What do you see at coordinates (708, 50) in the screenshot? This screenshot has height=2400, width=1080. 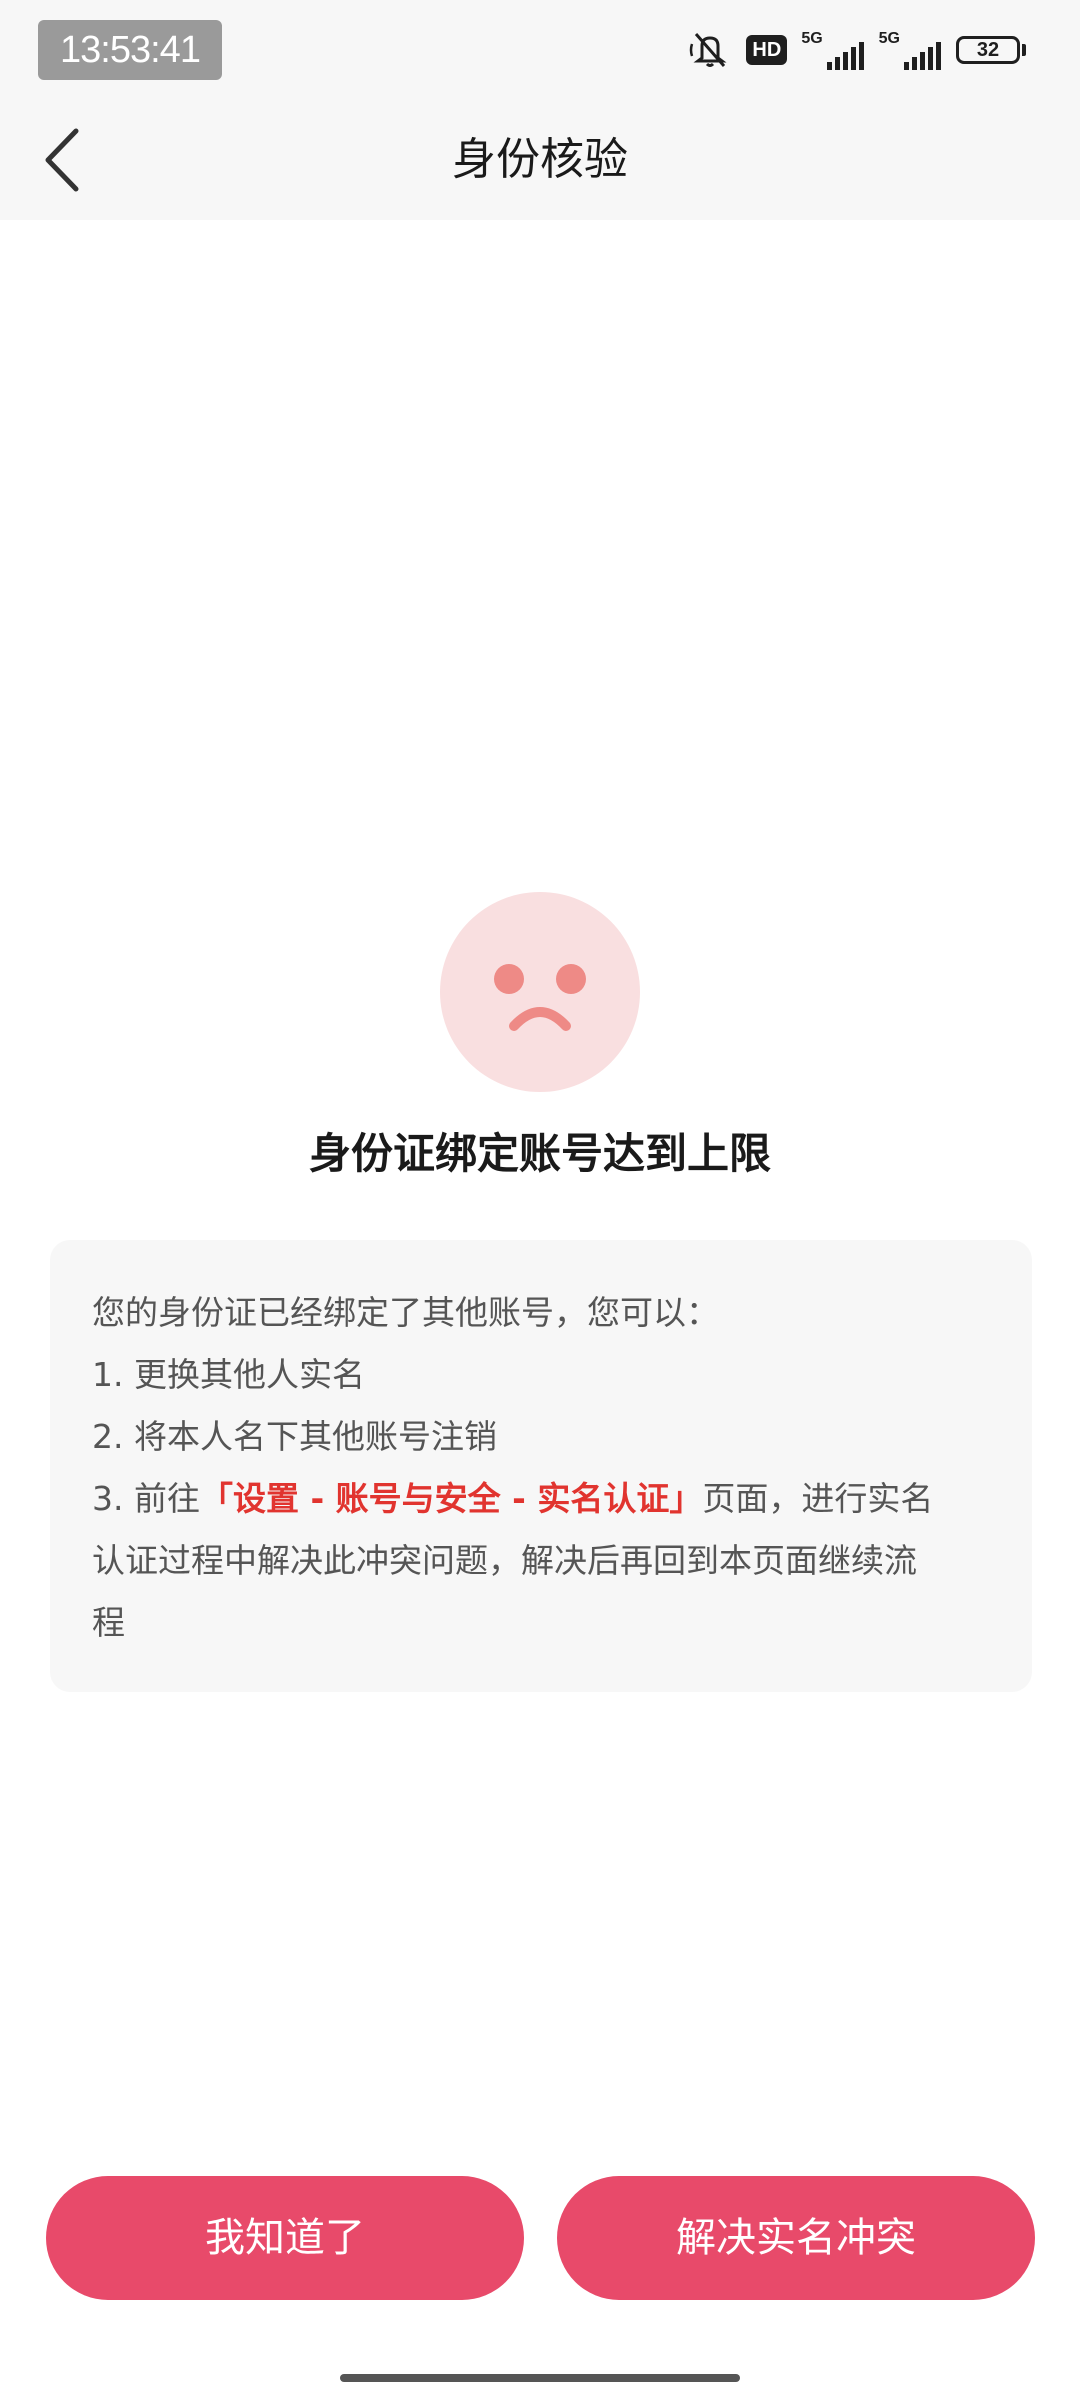 I see `mute-icon` at bounding box center [708, 50].